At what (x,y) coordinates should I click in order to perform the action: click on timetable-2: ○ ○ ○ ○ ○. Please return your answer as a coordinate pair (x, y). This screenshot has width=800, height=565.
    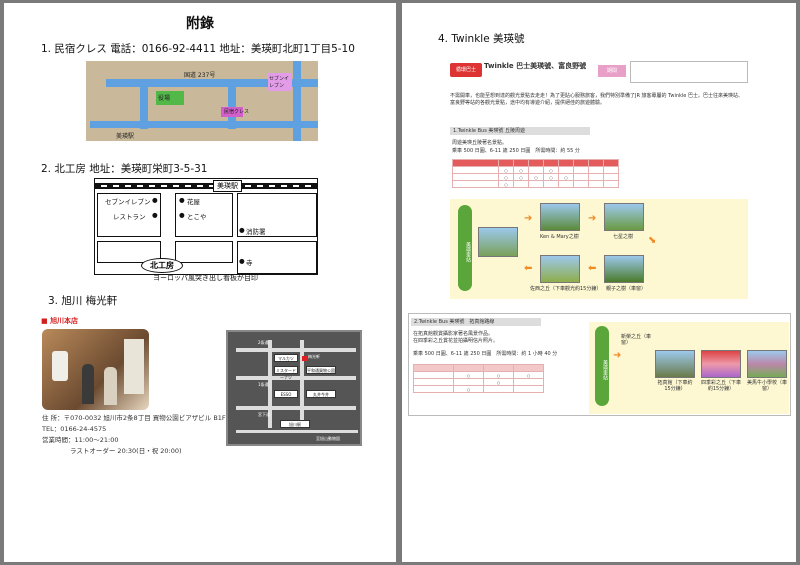
    Looking at the image, I should click on (478, 378).